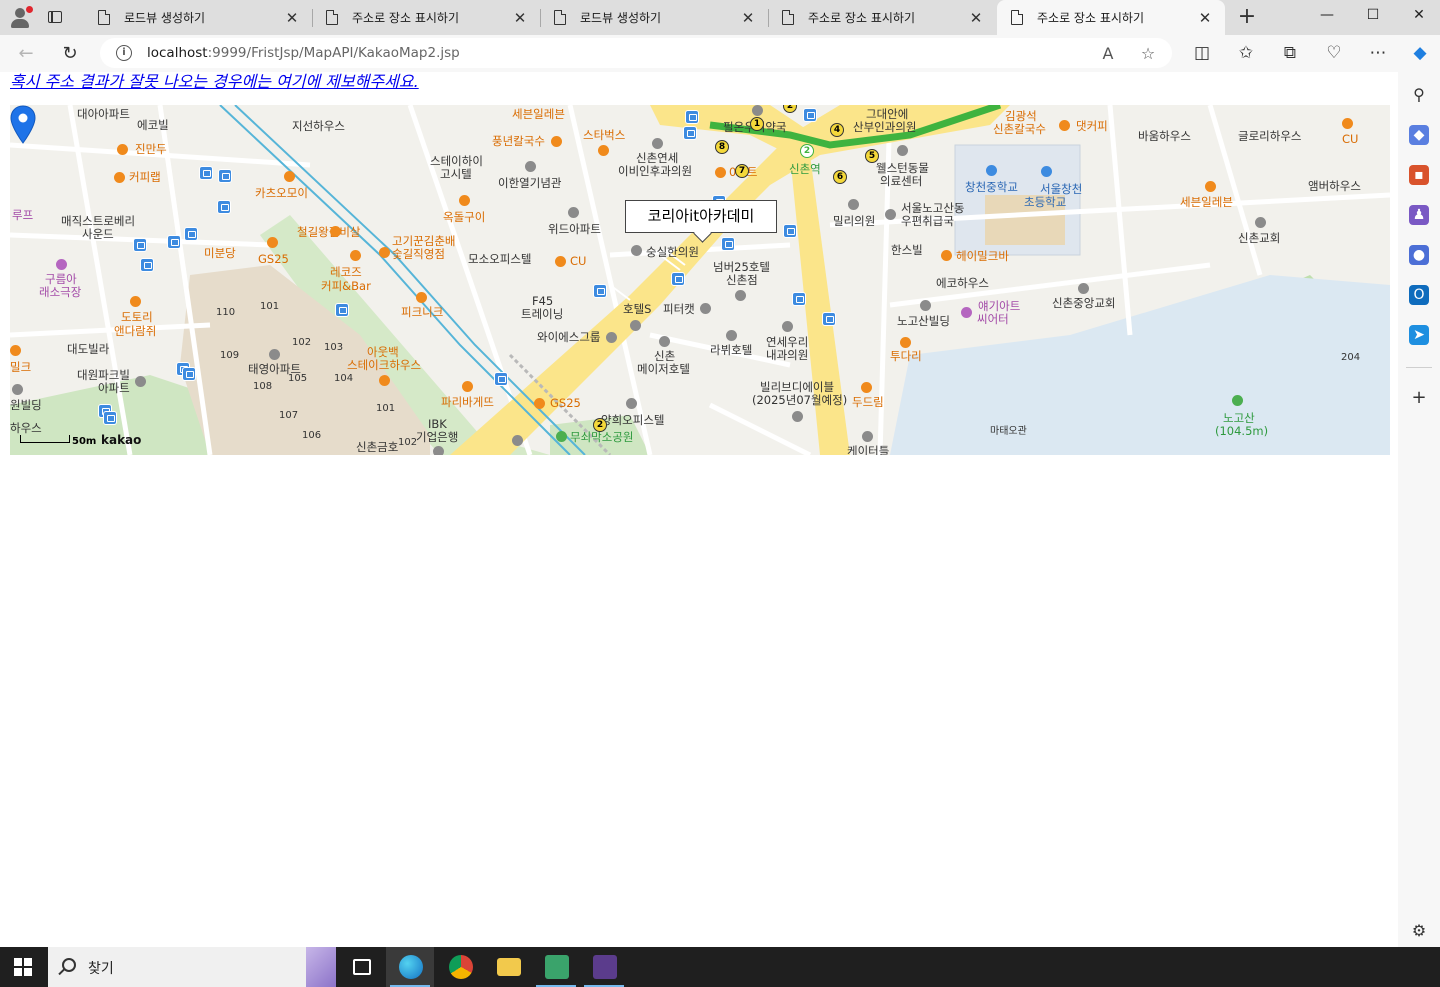 Image resolution: width=1440 pixels, height=987 pixels. What do you see at coordinates (1148, 53) in the screenshot?
I see `favorite-star-icon: ☆` at bounding box center [1148, 53].